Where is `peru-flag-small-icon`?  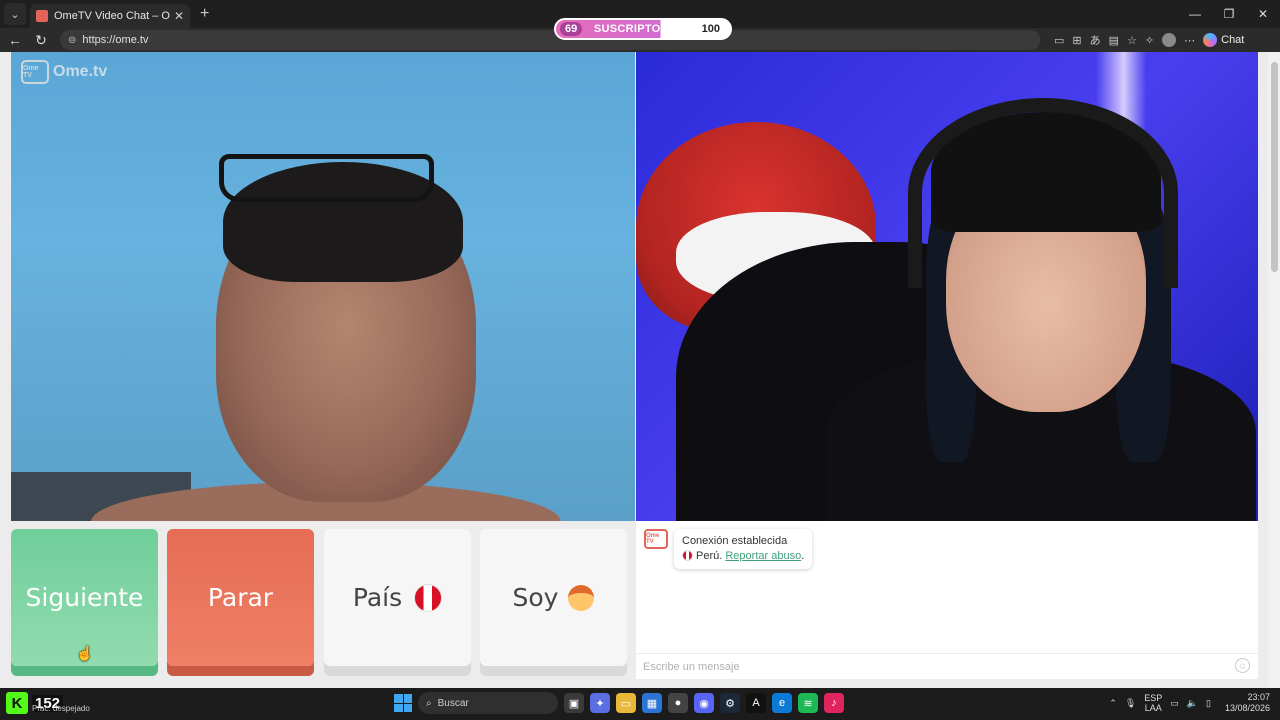
peru-flag-small-icon is located at coordinates (687, 555).